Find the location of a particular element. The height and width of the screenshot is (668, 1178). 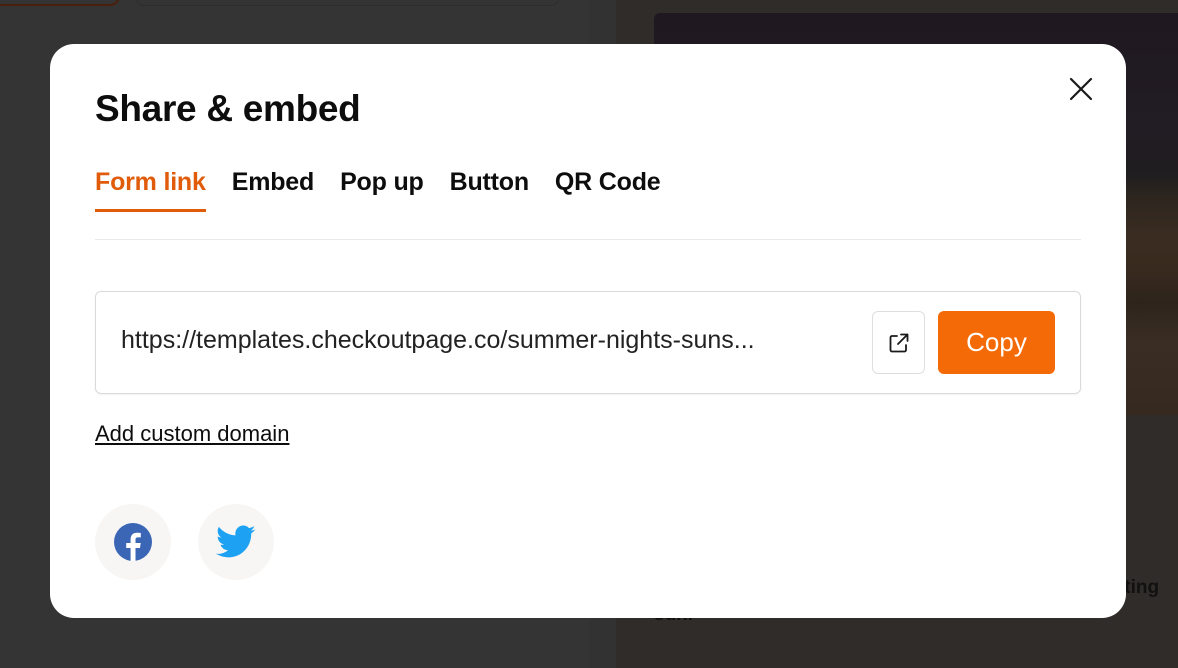

copy-button: Copy is located at coordinates (996, 342).